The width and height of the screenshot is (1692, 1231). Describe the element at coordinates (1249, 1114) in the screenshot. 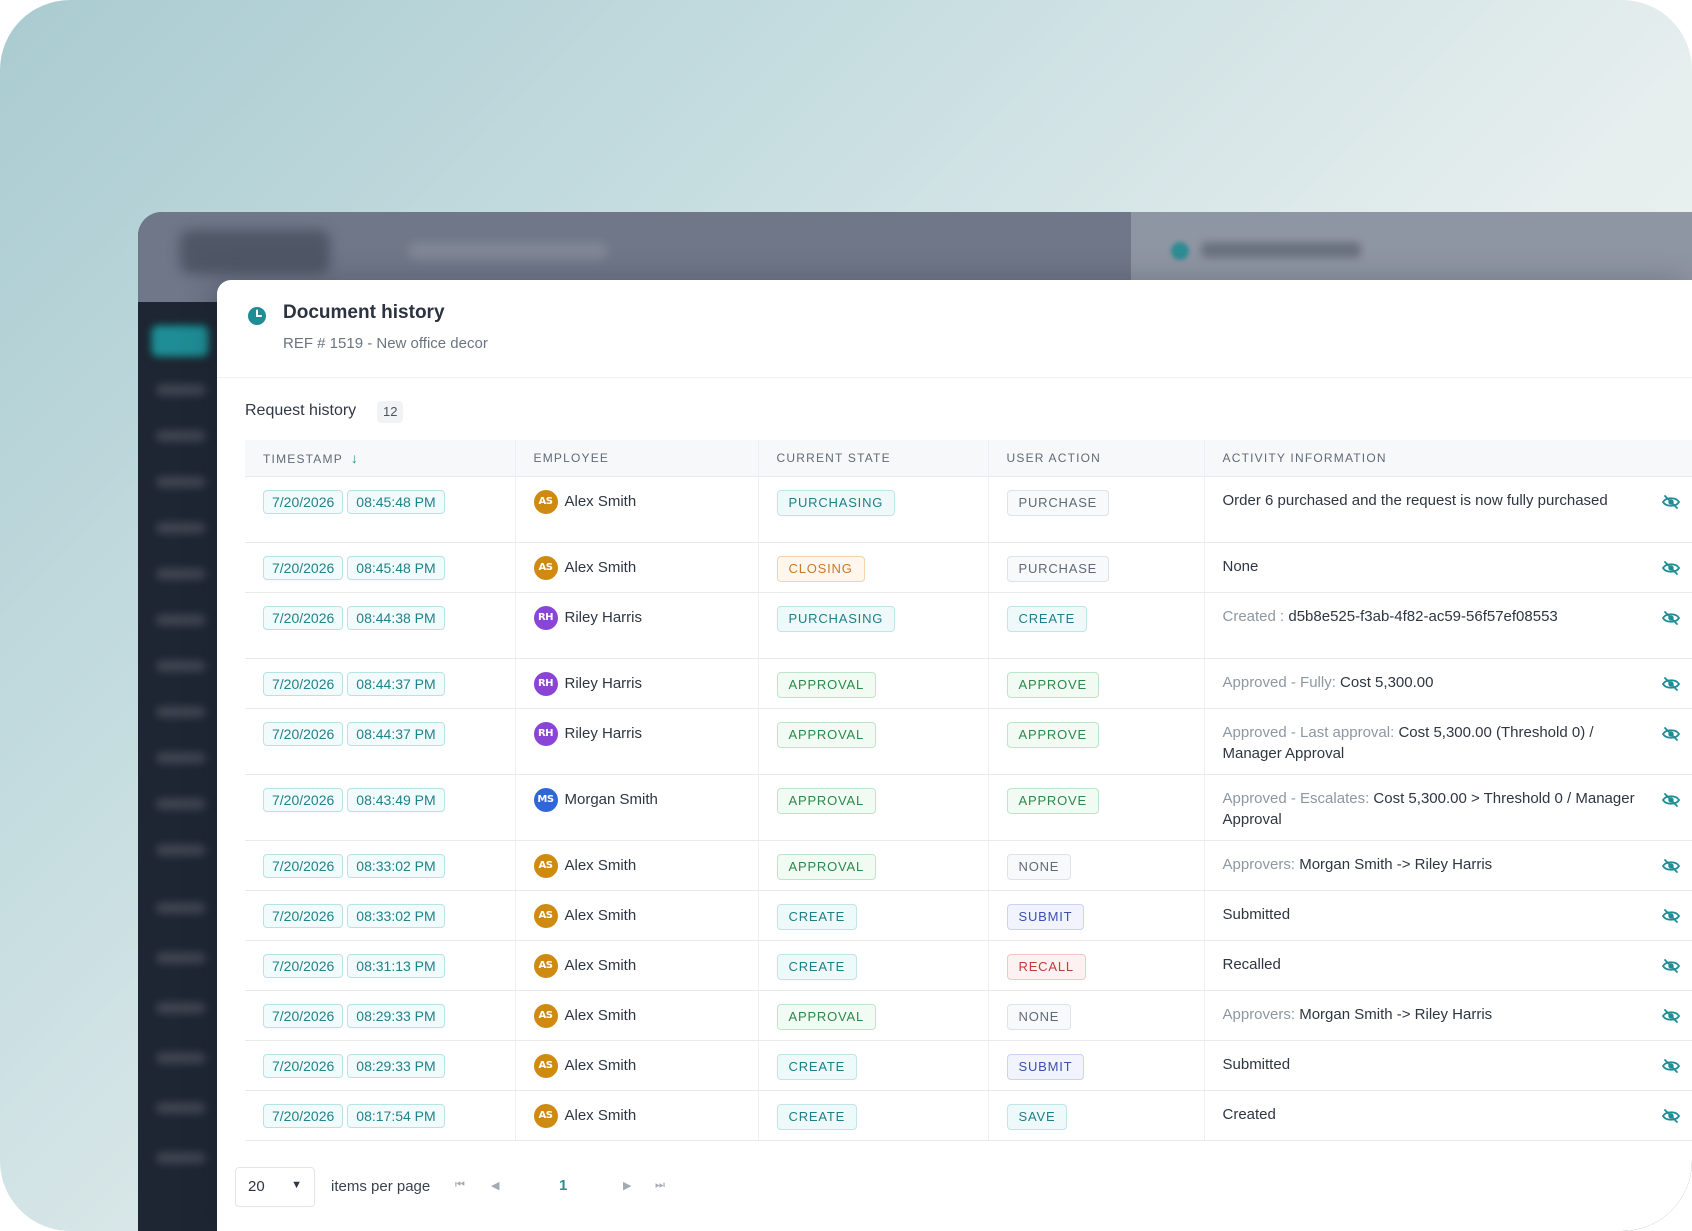

I see `activity-text: Created` at that location.